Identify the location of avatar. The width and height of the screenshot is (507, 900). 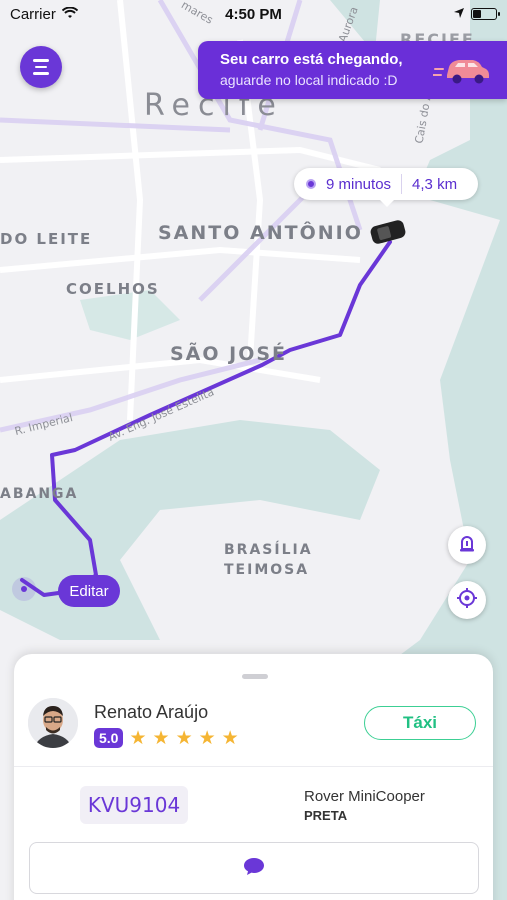
(53, 723).